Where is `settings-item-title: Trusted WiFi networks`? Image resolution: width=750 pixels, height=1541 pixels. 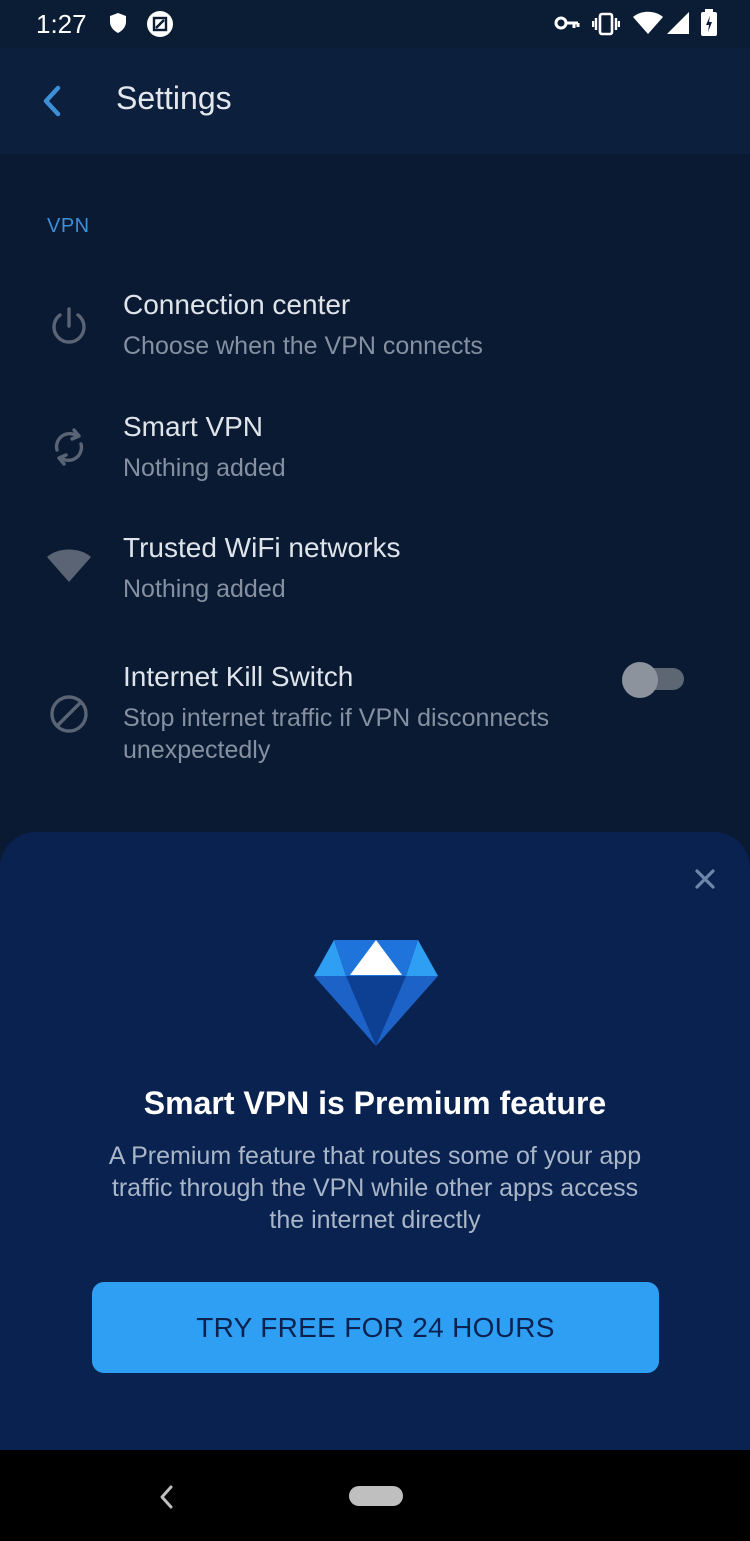 settings-item-title: Trusted WiFi networks is located at coordinates (262, 547).